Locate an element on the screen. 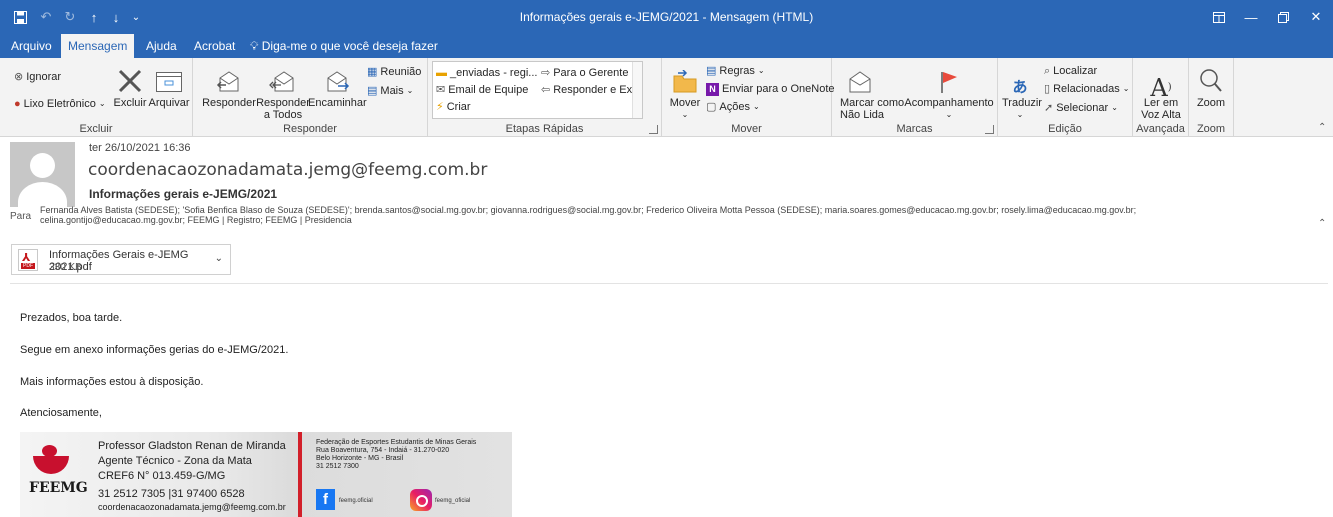 The image size is (1333, 517). close-icon: ✕ is located at coordinates (1316, 17).